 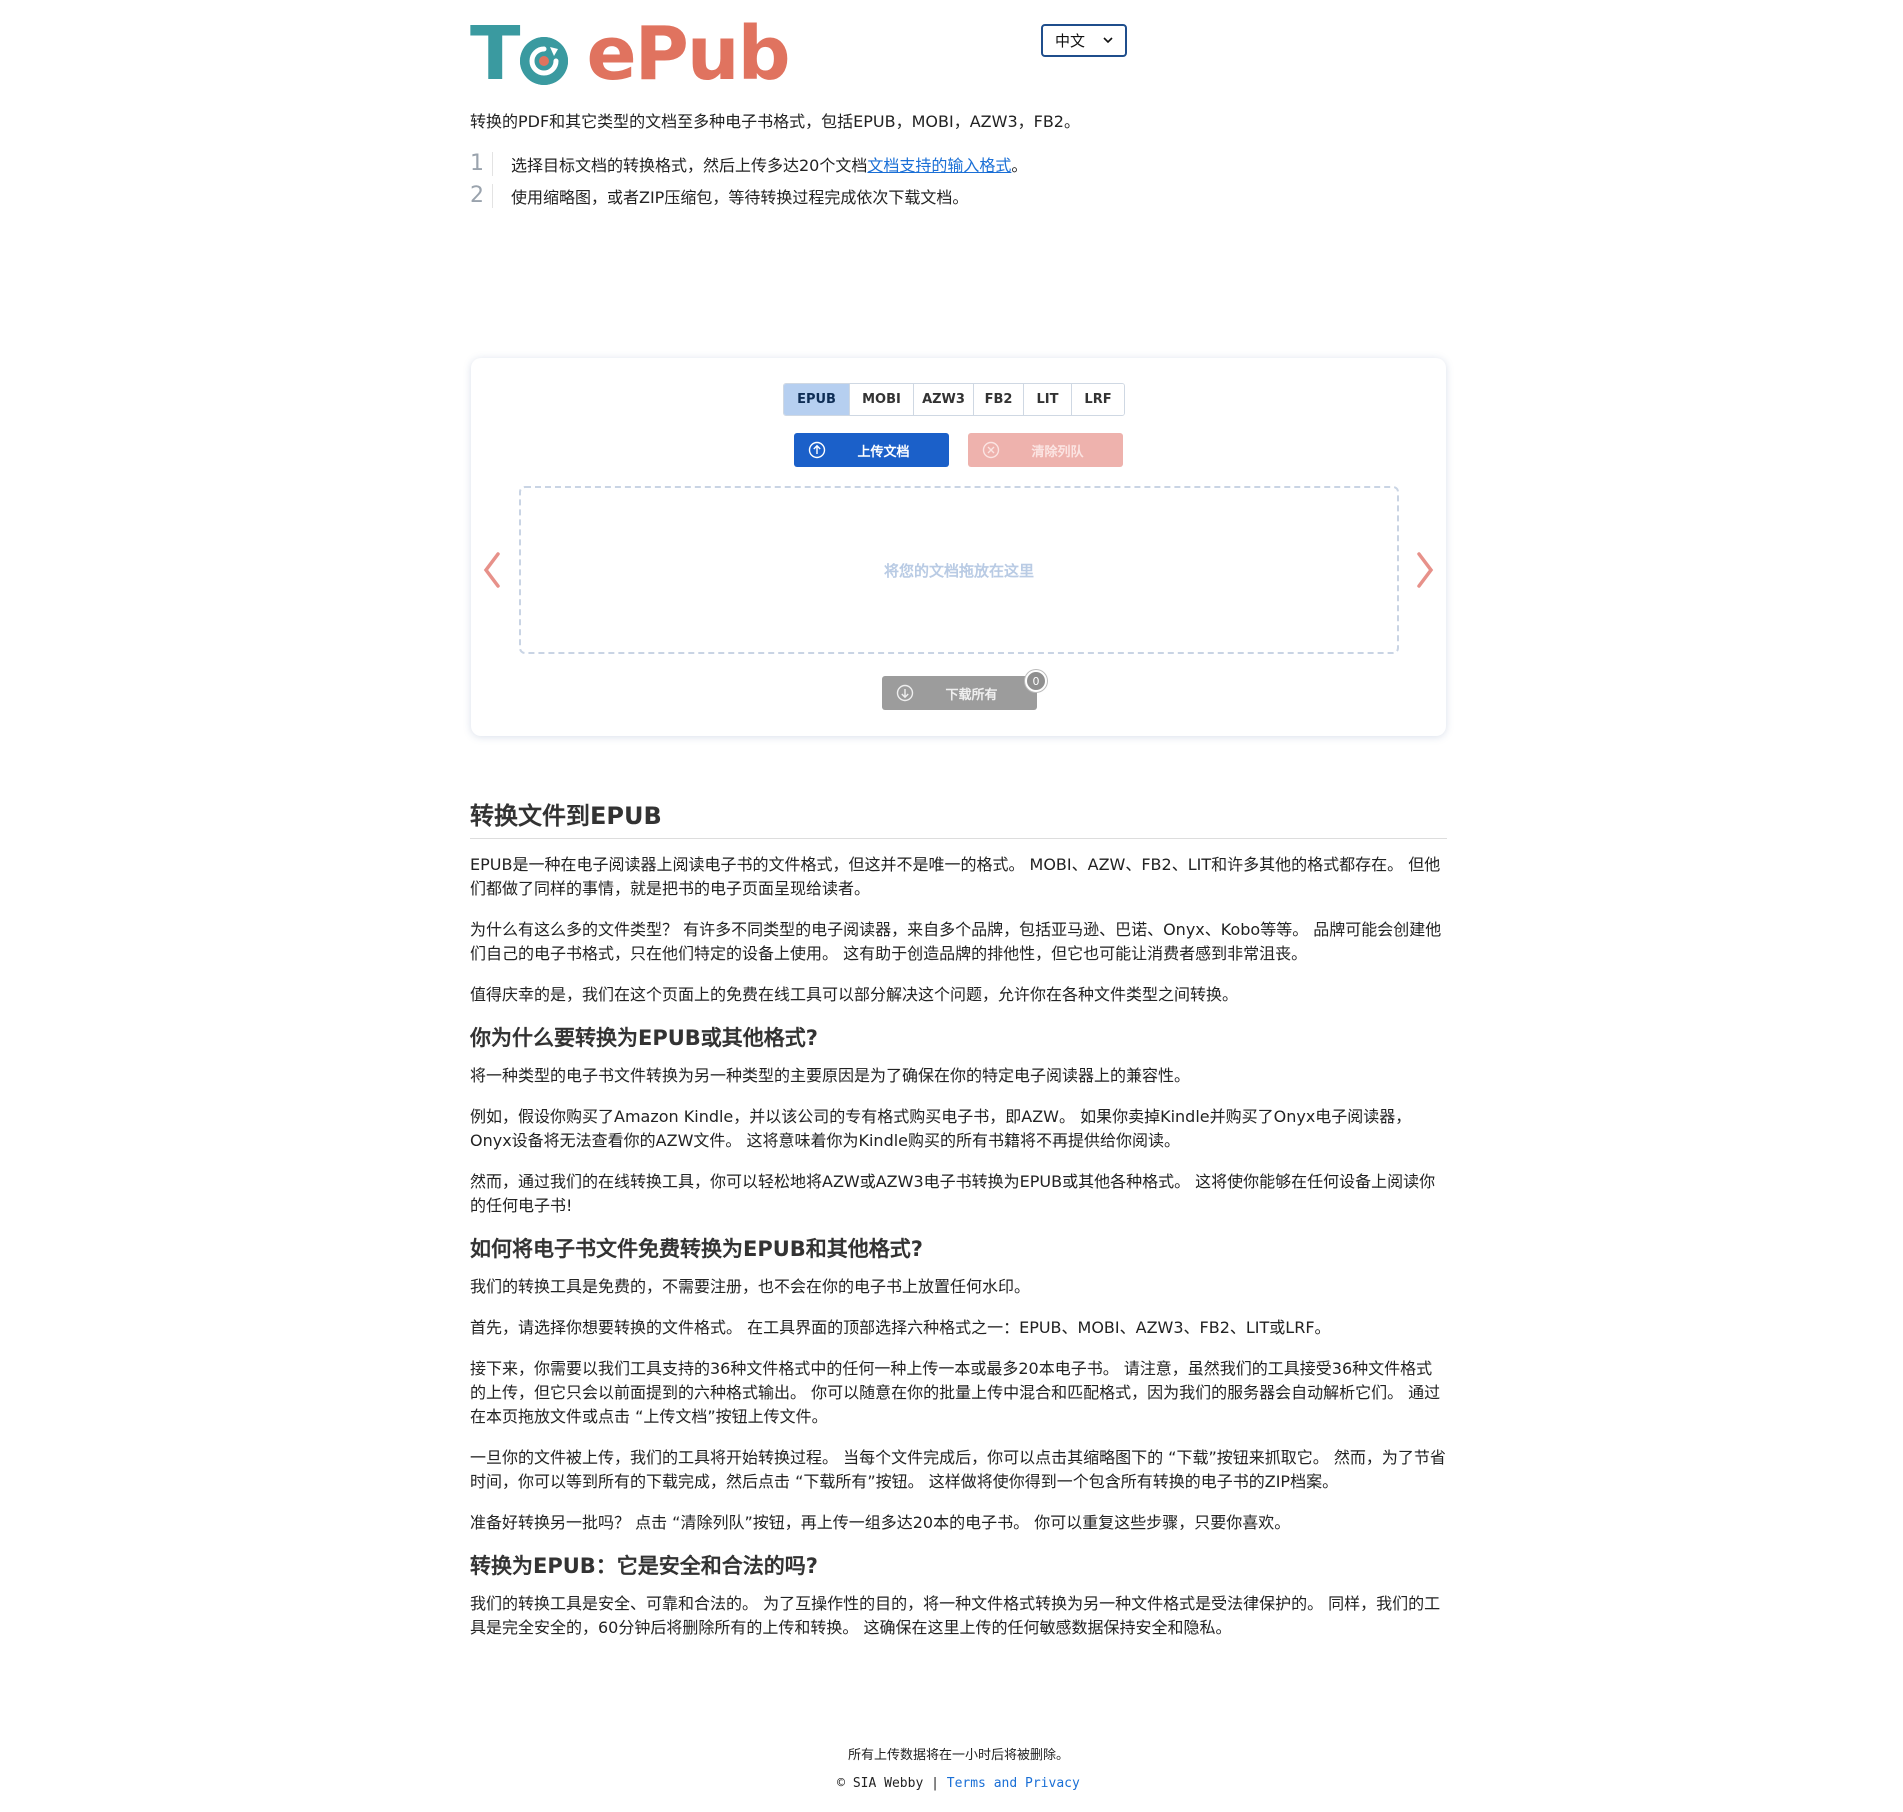 What do you see at coordinates (882, 399) in the screenshot?
I see `tab-mobi: MOBI` at bounding box center [882, 399].